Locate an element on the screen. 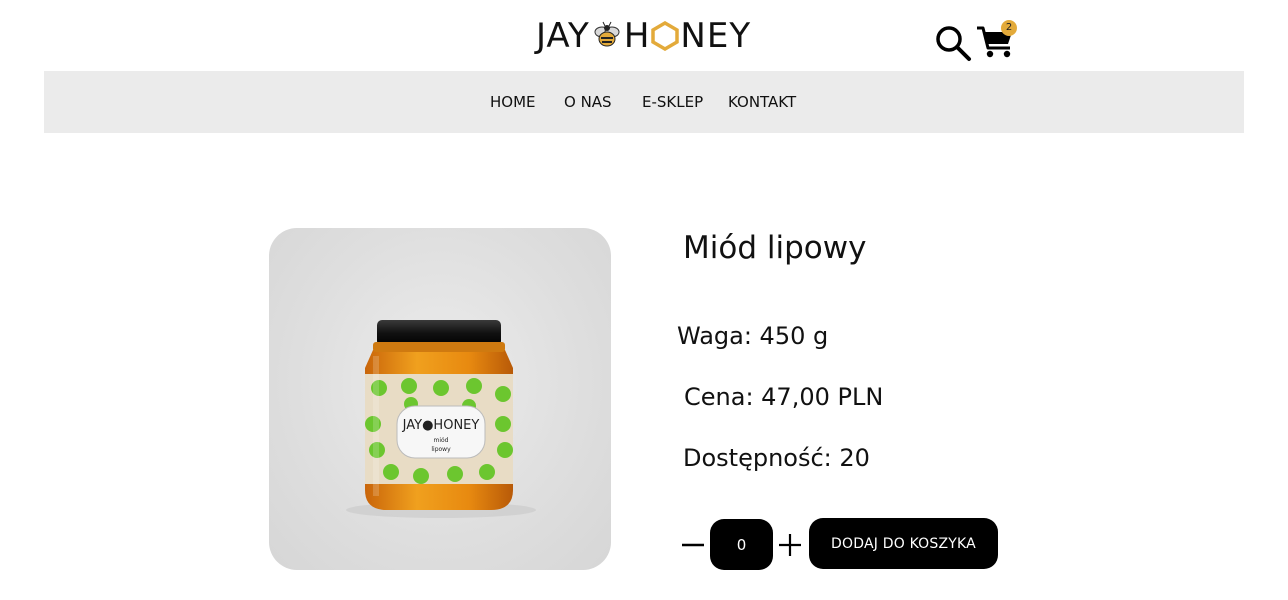 The height and width of the screenshot is (600, 1288). quantity-input is located at coordinates (741, 544).